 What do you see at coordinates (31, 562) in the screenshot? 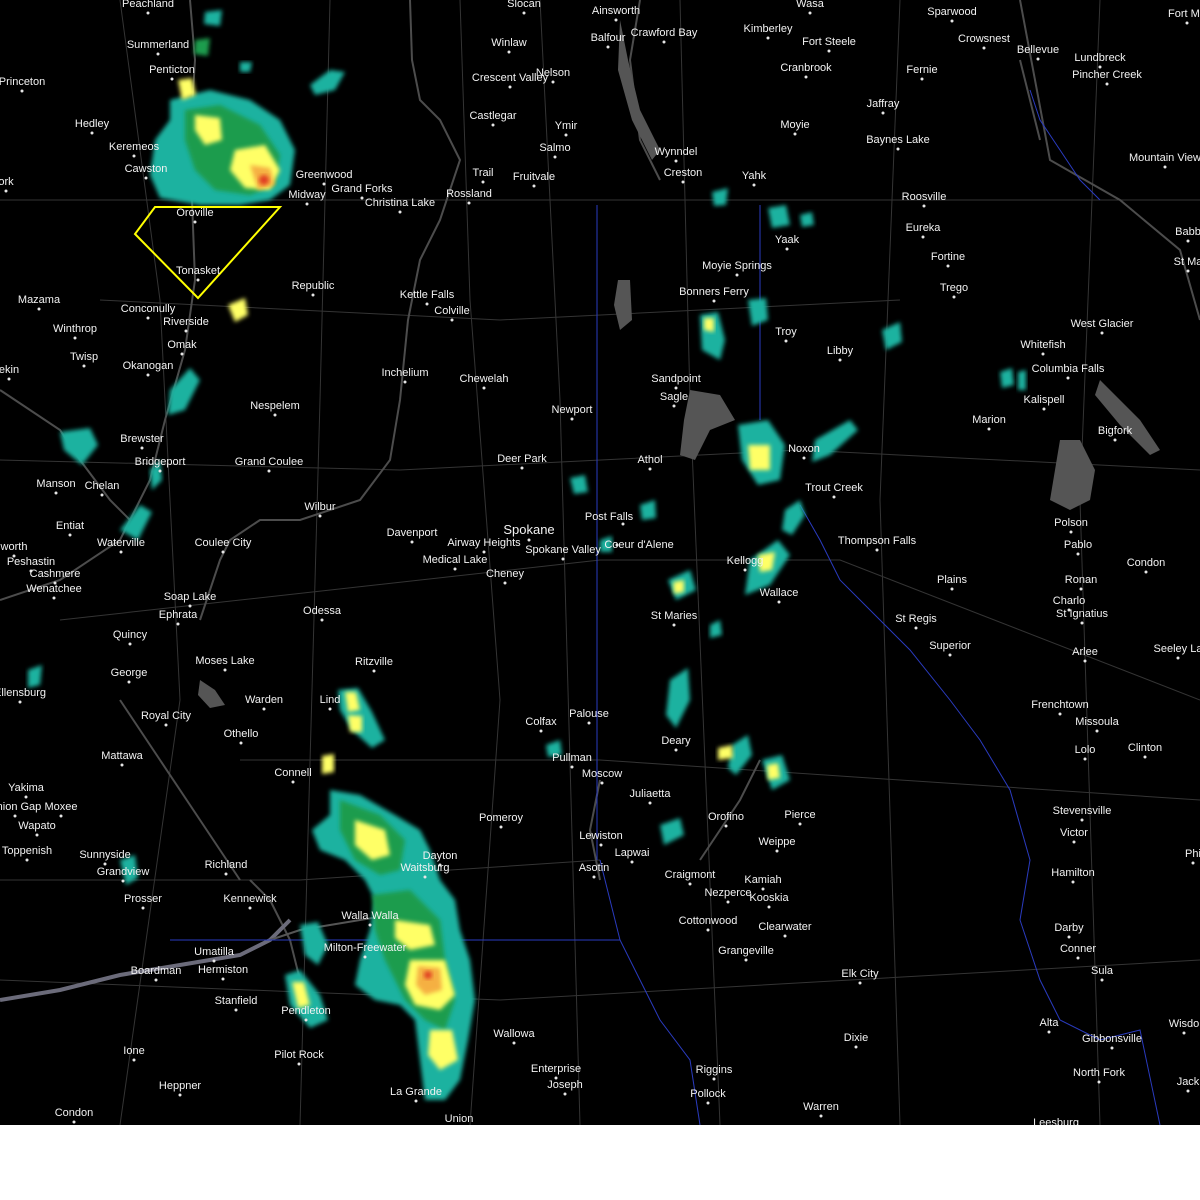
I see `place-label: Peshastin` at bounding box center [31, 562].